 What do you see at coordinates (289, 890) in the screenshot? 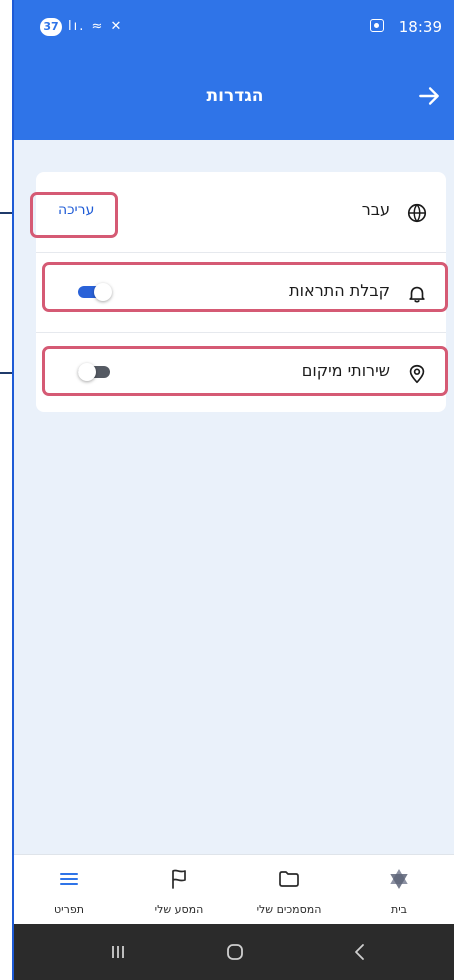
I see `nav-item-my-documents: המסמכים שלי` at bounding box center [289, 890].